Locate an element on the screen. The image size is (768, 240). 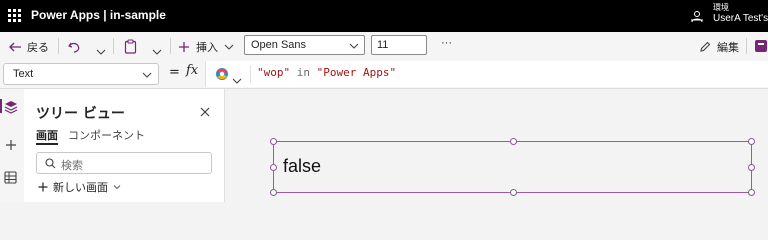
undo-chevron-down-icon is located at coordinates (101, 50).